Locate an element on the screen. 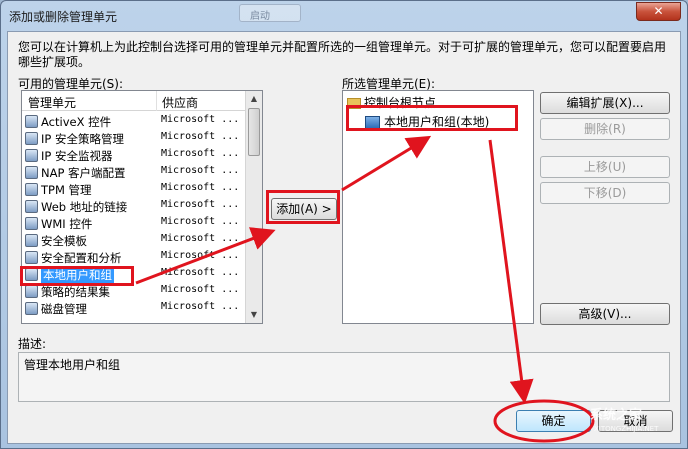 This screenshot has width=688, height=449. snapin-name: 磁盘管理 is located at coordinates (64, 309).